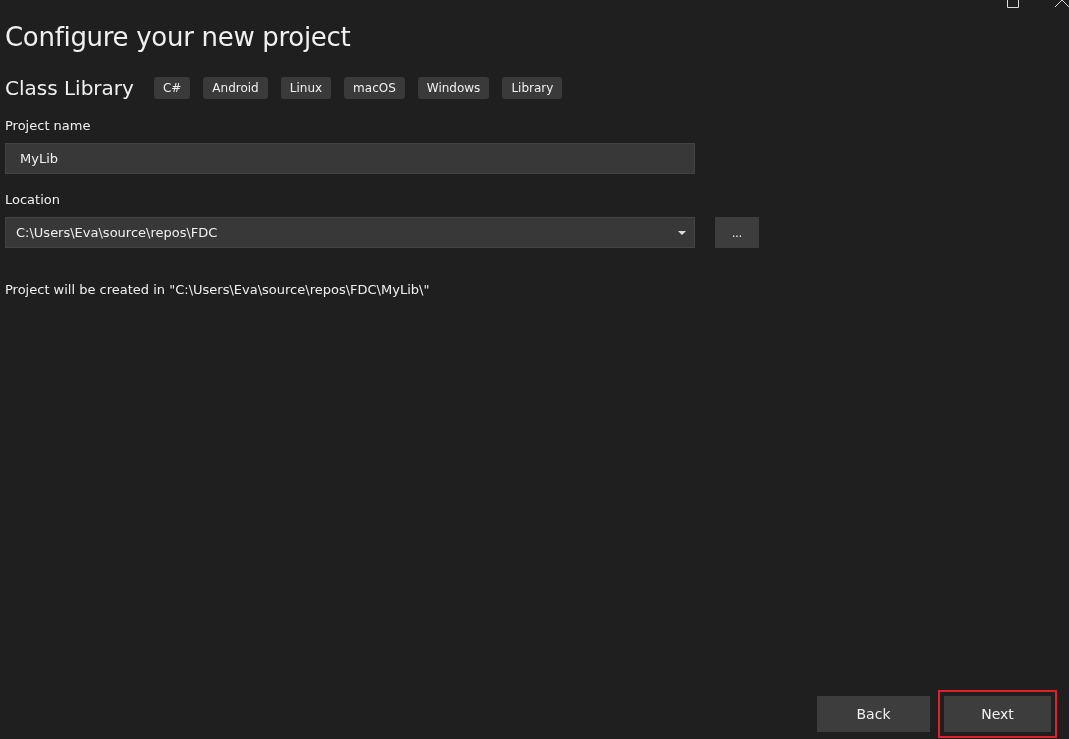 The height and width of the screenshot is (739, 1069). I want to click on info-text: Project will be created in "C:\Users\Eva\source\repos\FDC\MyLib\", so click(218, 289).